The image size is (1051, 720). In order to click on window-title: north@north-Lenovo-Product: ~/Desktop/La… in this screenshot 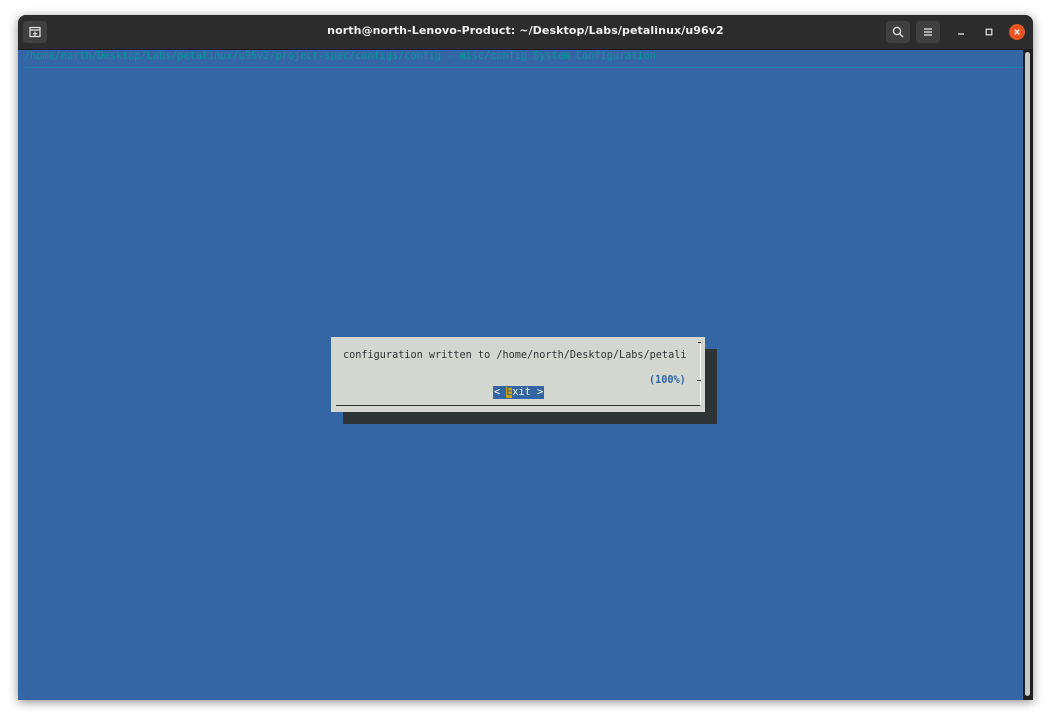, I will do `click(525, 30)`.